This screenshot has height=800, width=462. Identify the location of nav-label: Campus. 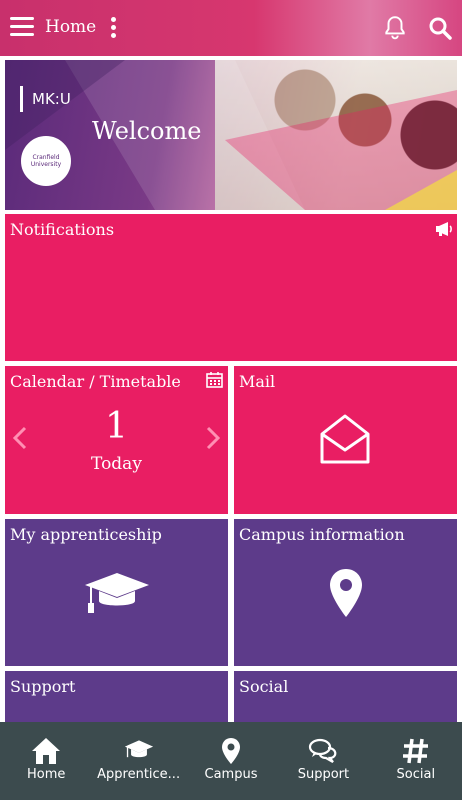
(231, 774).